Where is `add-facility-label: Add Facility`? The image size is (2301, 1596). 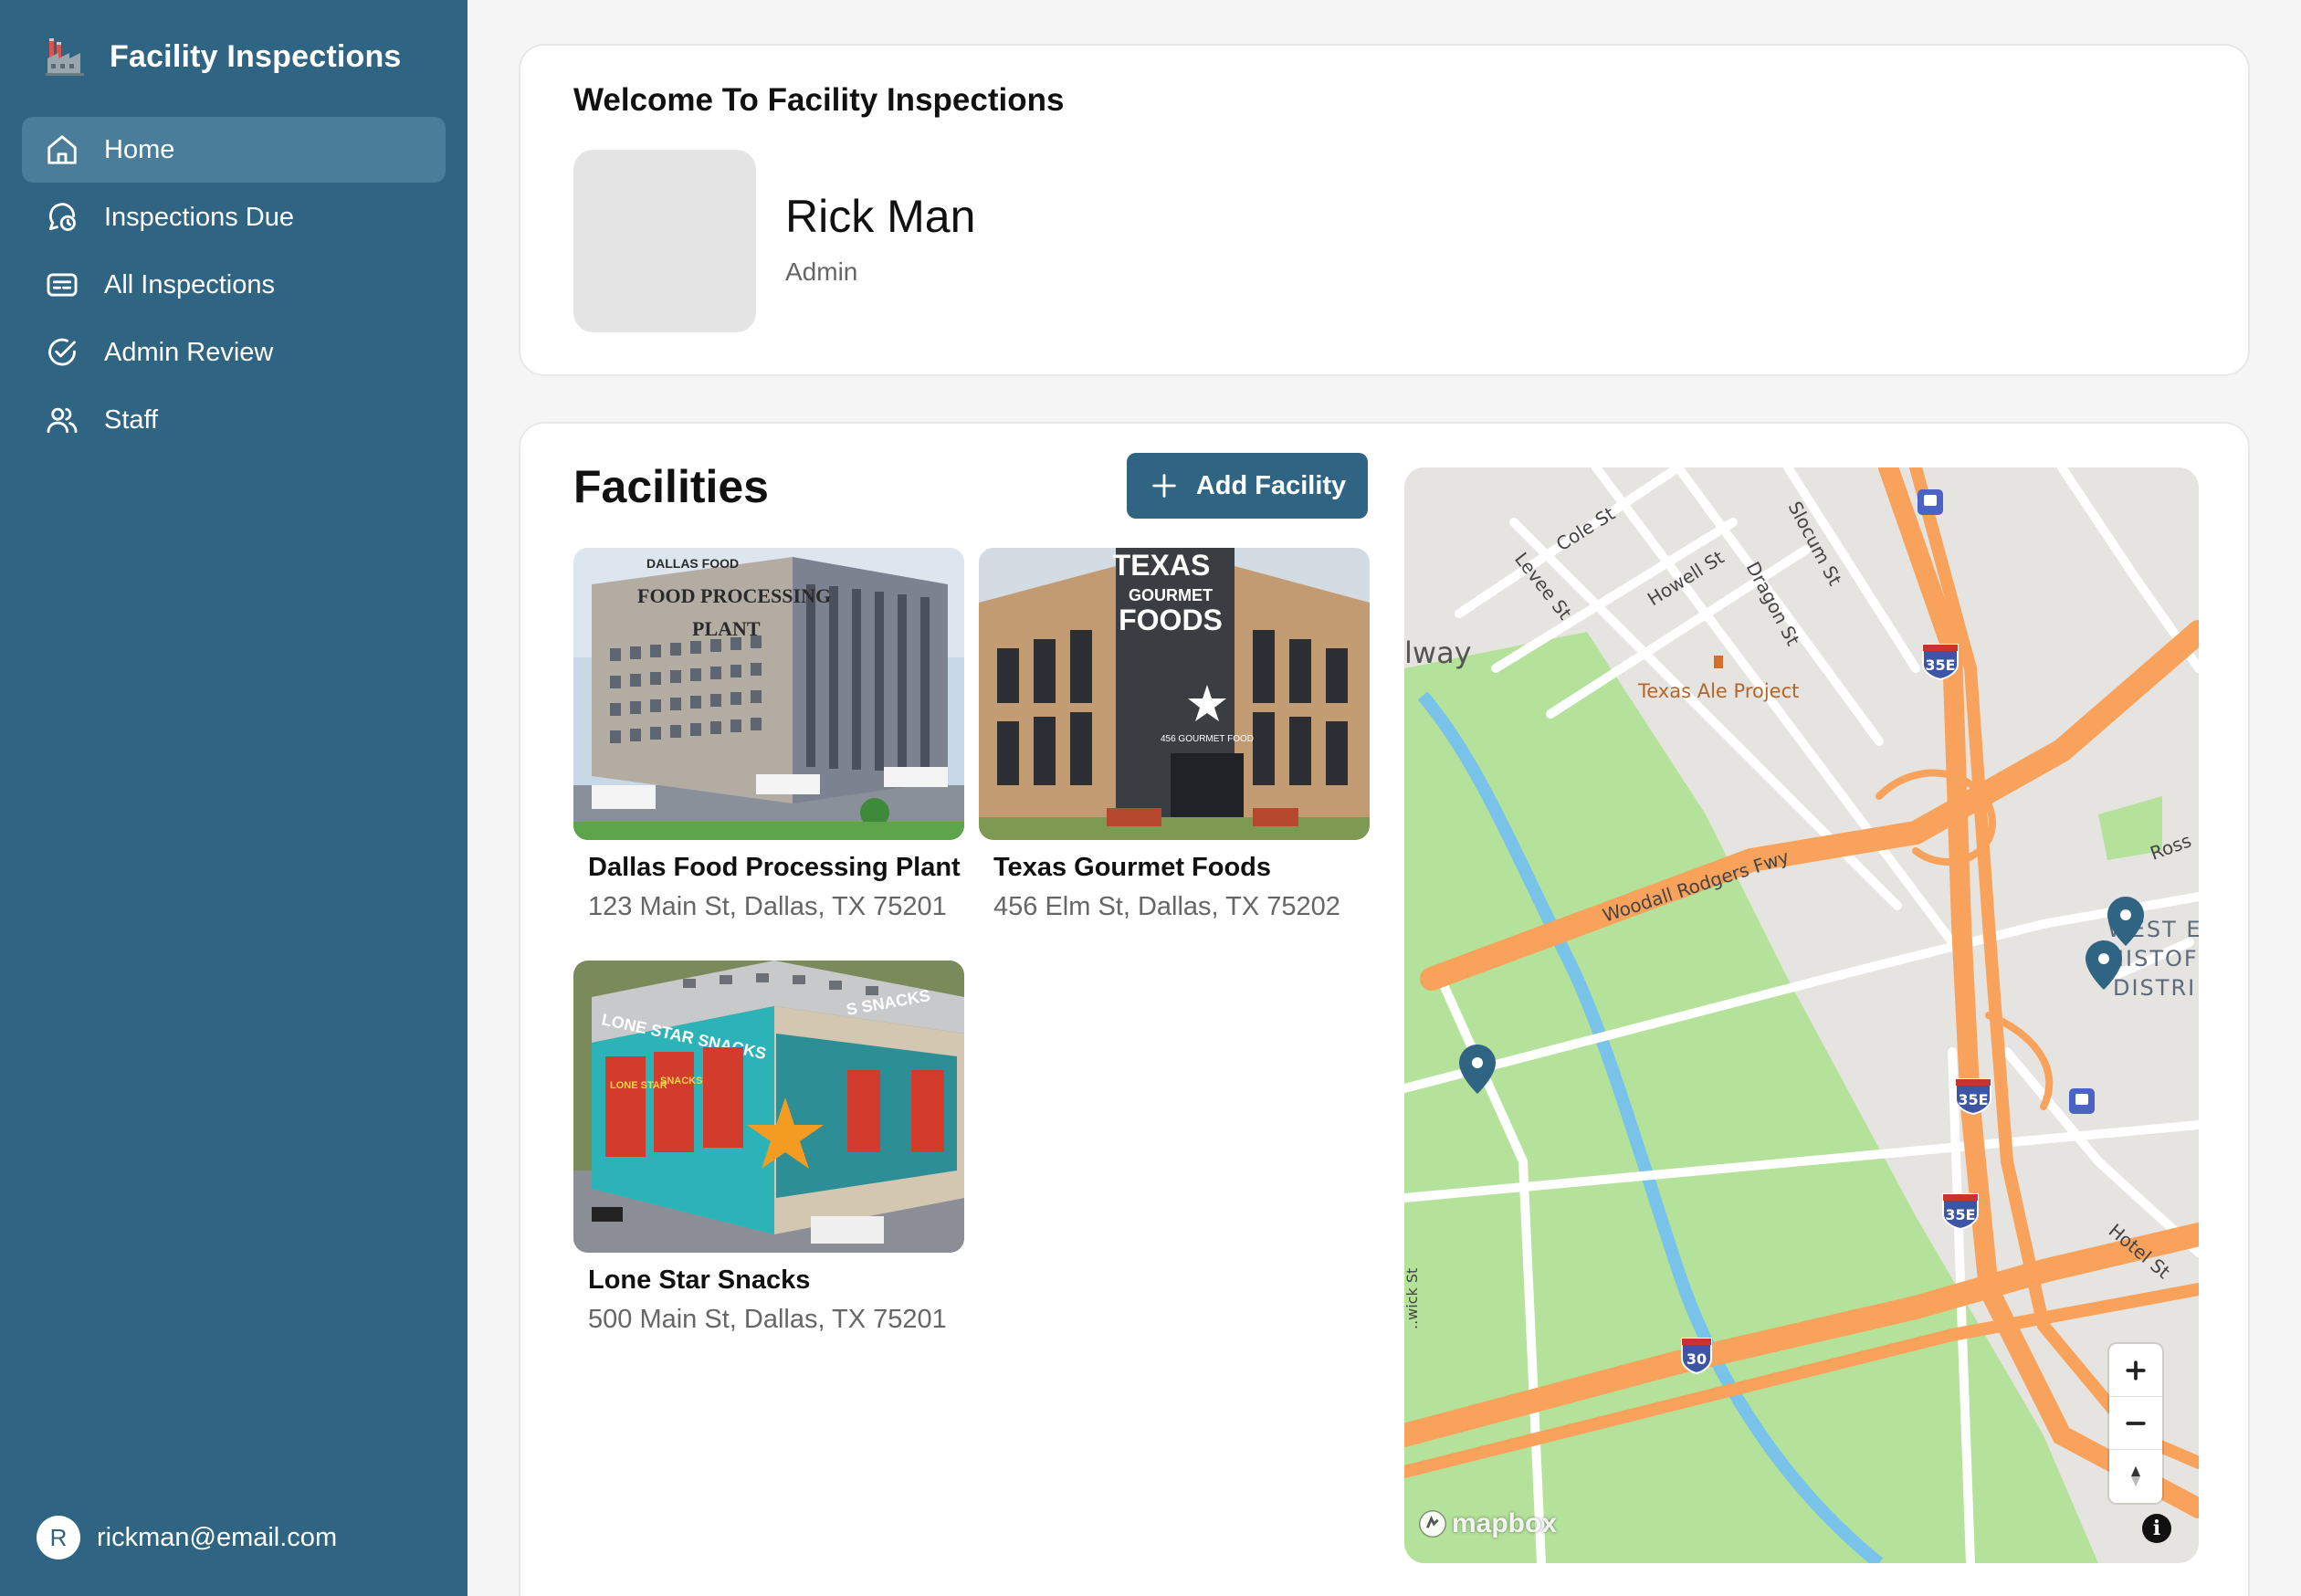 add-facility-label: Add Facility is located at coordinates (1271, 485).